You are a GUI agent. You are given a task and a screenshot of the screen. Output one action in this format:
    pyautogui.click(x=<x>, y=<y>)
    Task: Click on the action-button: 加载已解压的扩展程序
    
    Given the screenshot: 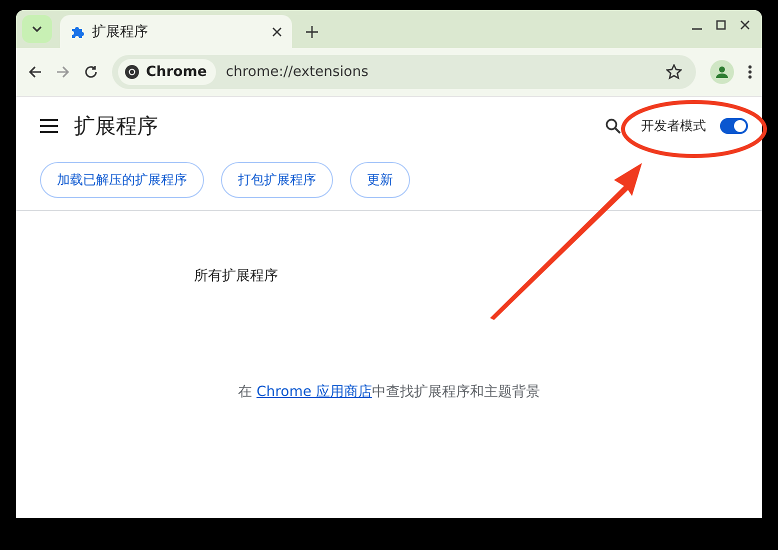 What is the action you would take?
    pyautogui.click(x=122, y=180)
    